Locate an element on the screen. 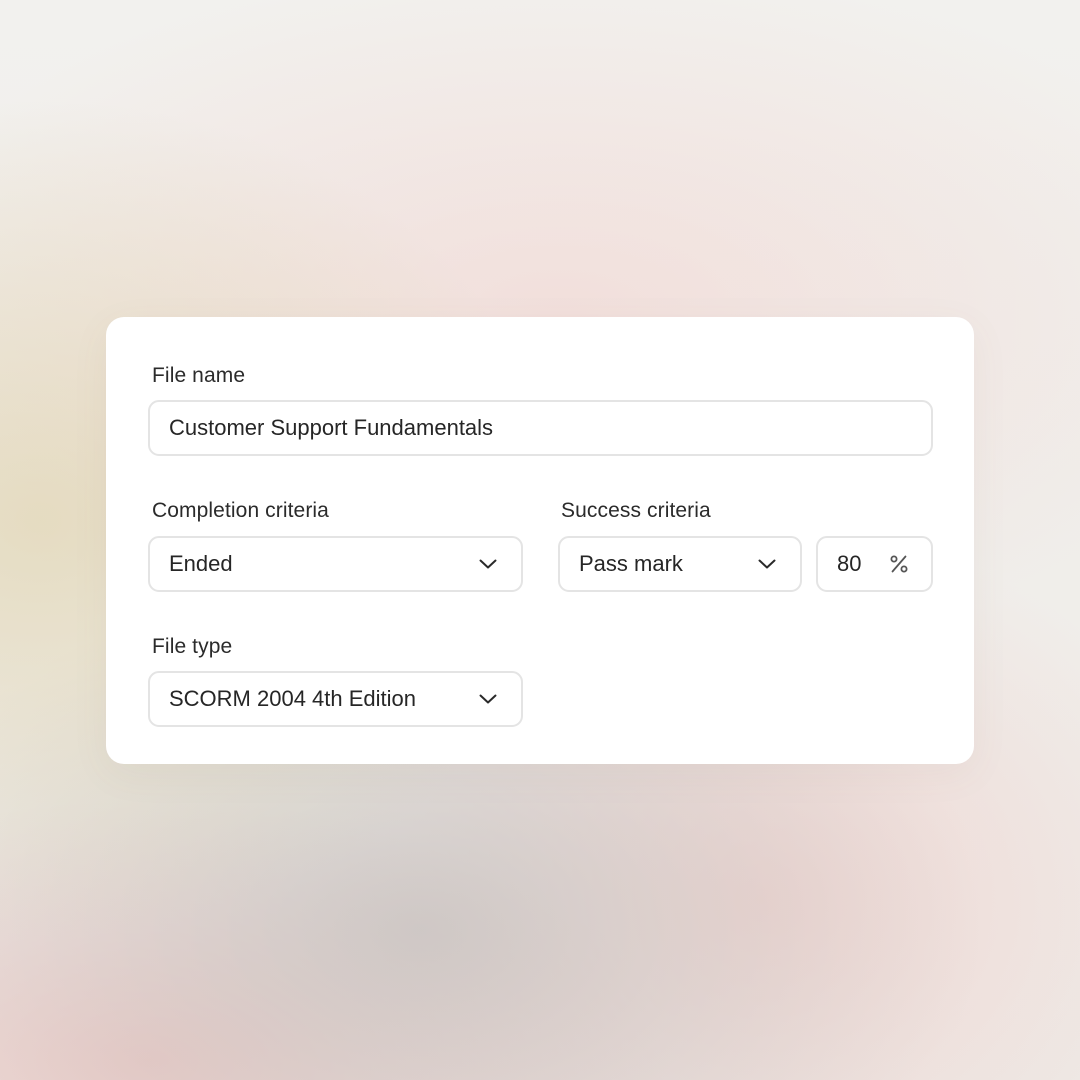 The image size is (1080, 1080). file-type-label: File type is located at coordinates (192, 646).